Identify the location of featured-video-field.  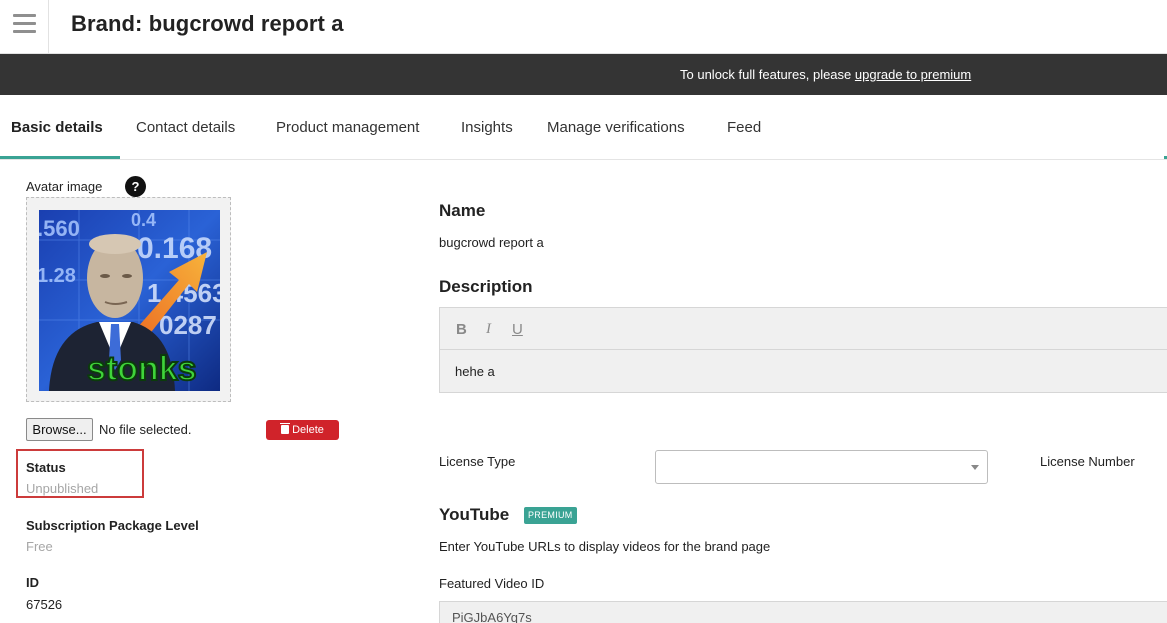
(803, 612).